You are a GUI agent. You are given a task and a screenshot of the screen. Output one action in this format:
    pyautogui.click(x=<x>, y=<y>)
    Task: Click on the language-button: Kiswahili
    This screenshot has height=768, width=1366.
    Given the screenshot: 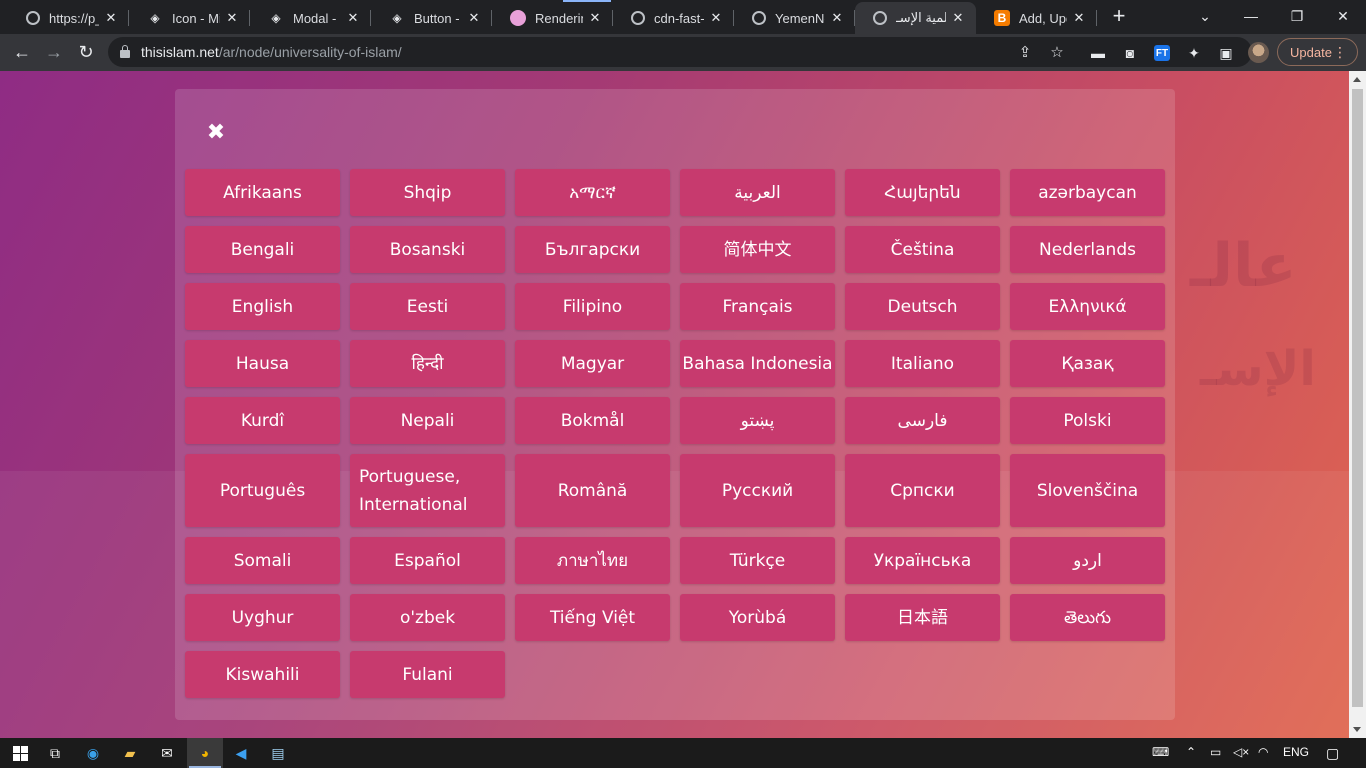 What is the action you would take?
    pyautogui.click(x=262, y=674)
    